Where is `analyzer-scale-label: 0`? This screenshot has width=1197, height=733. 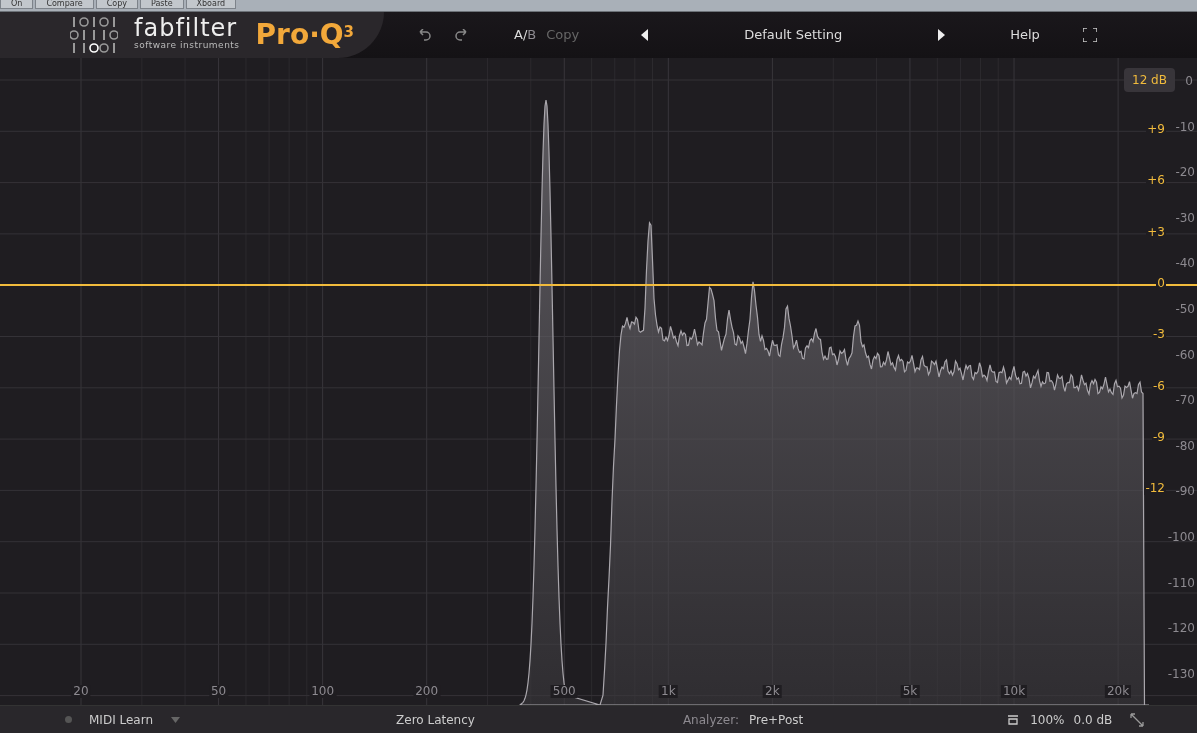 analyzer-scale-label: 0 is located at coordinates (1189, 81).